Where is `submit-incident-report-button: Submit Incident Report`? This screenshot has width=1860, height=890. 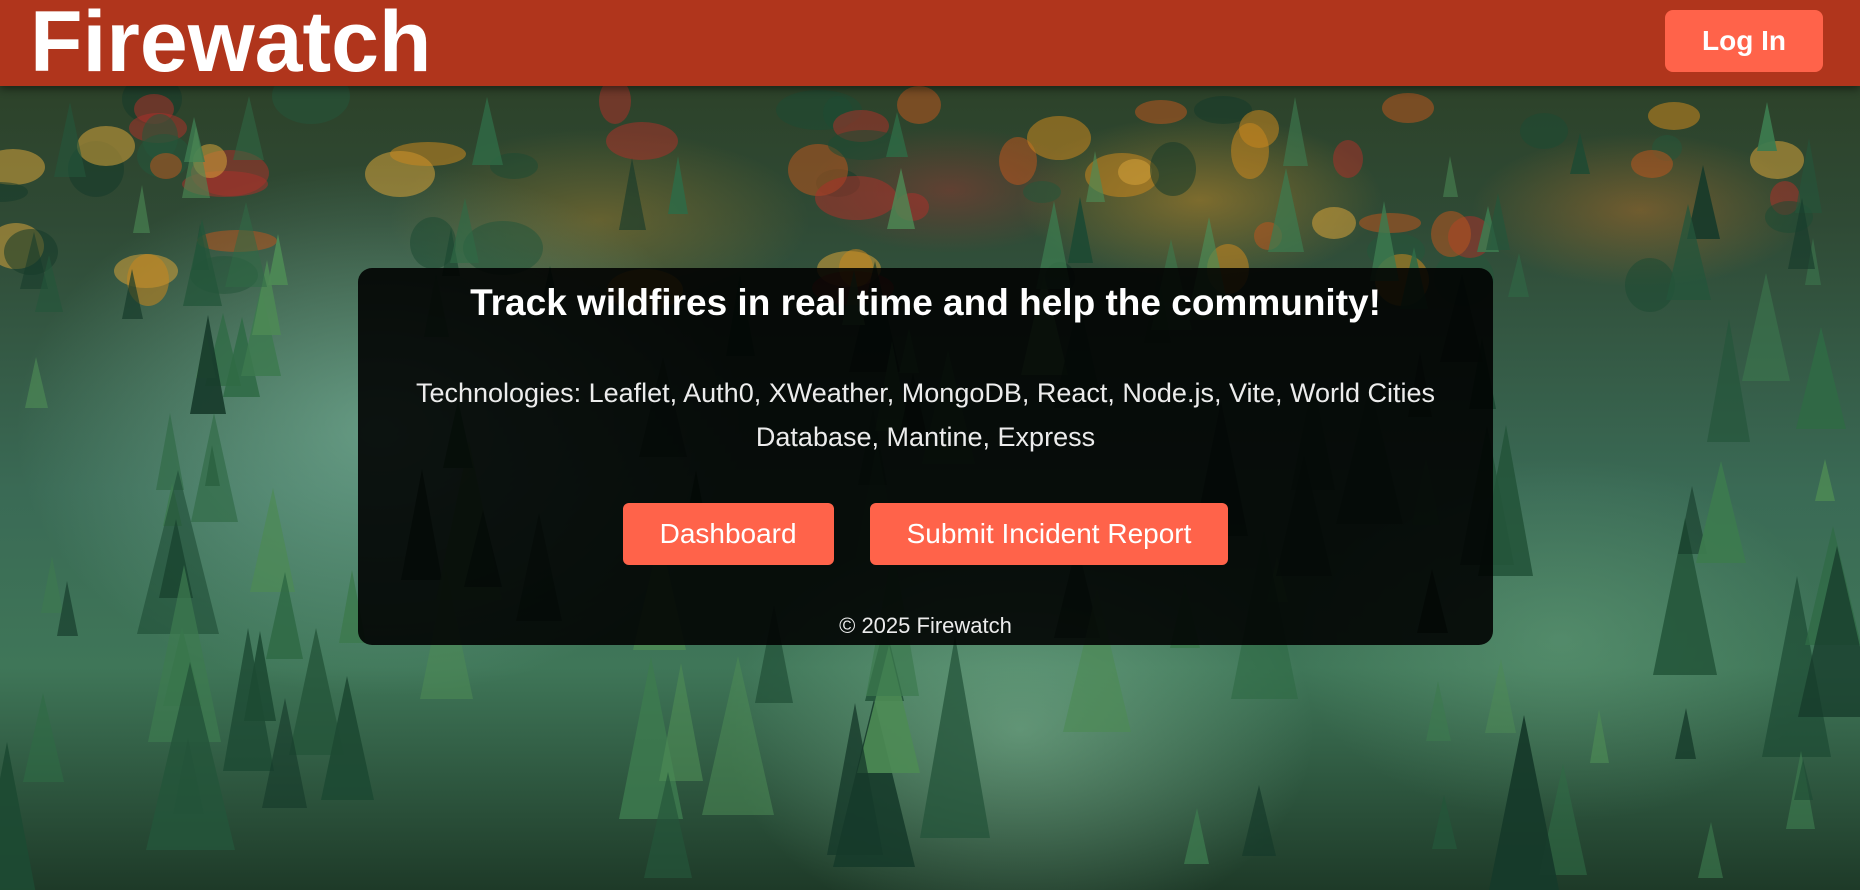 submit-incident-report-button: Submit Incident Report is located at coordinates (1049, 534).